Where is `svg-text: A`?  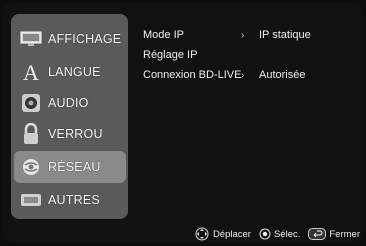
svg-text: A is located at coordinates (31, 72).